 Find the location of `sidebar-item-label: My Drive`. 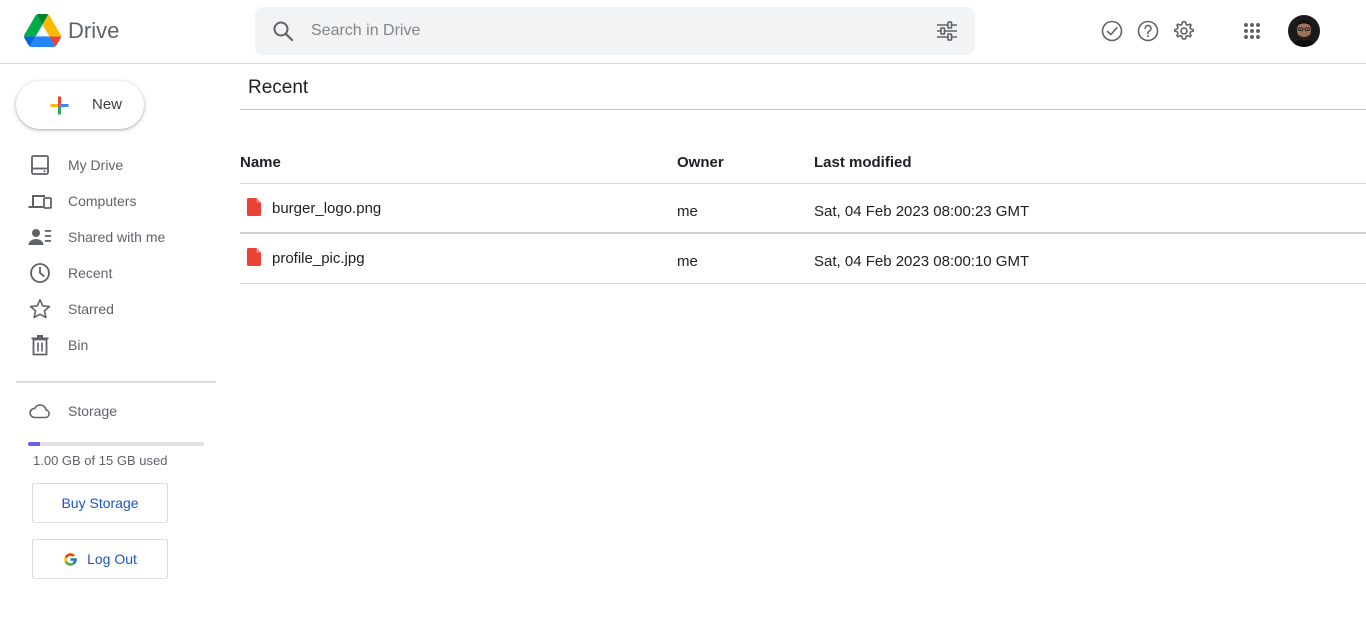

sidebar-item-label: My Drive is located at coordinates (96, 165).